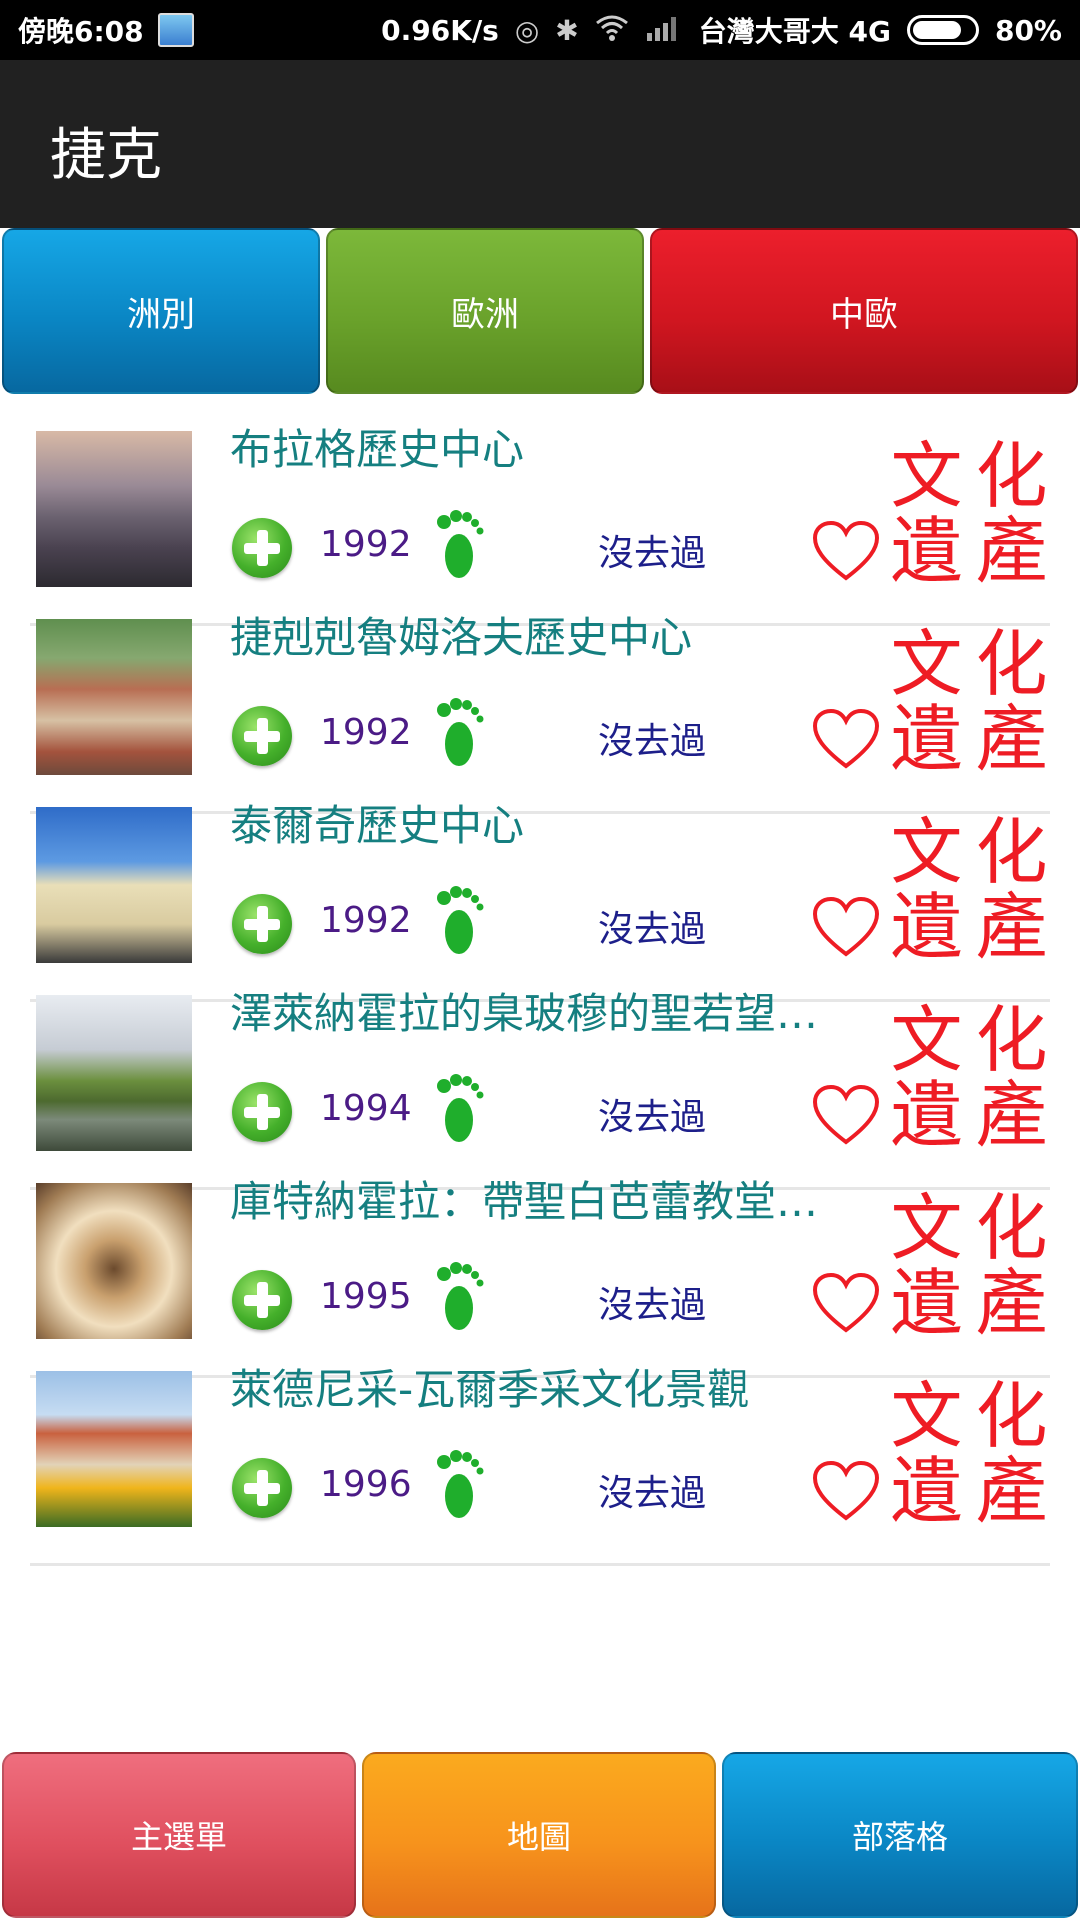  What do you see at coordinates (612, 30) in the screenshot?
I see `wifi-icon` at bounding box center [612, 30].